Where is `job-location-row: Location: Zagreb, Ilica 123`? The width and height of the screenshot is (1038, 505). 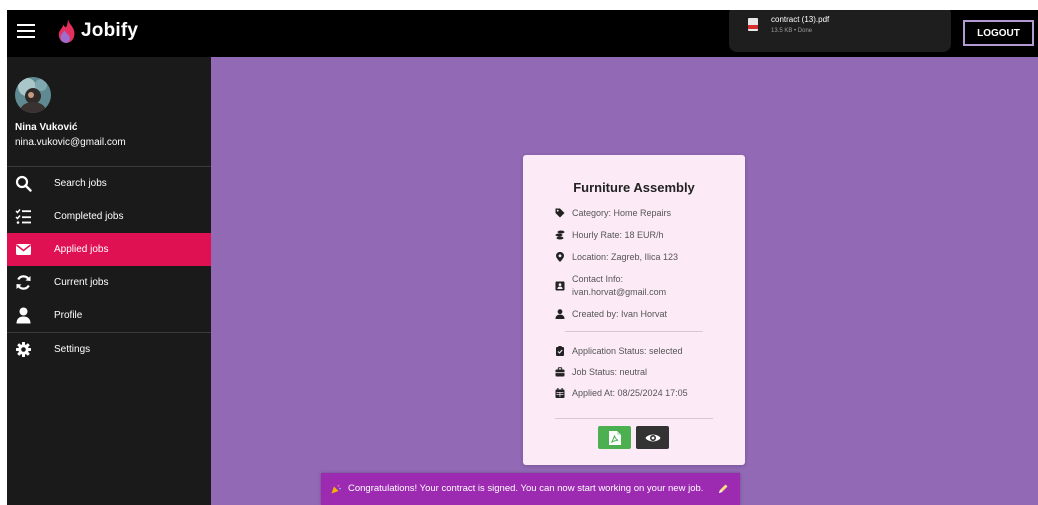 job-location-row: Location: Zagreb, Ilica 123 is located at coordinates (616, 256).